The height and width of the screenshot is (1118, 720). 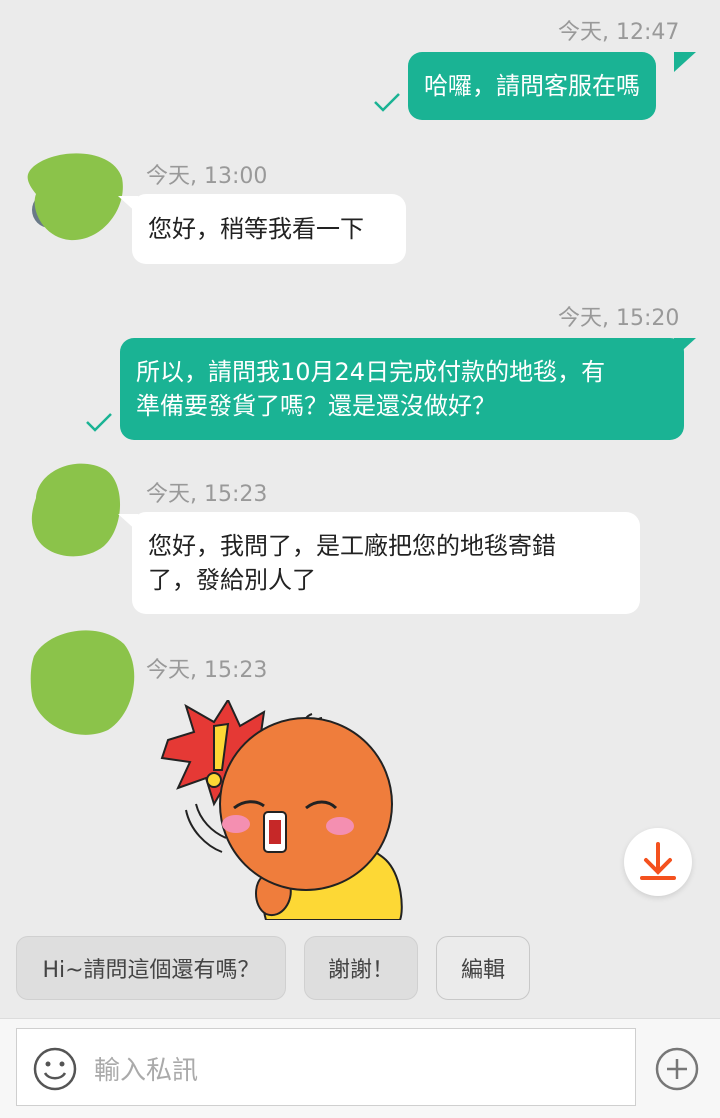 What do you see at coordinates (677, 1069) in the screenshot?
I see `add-icon` at bounding box center [677, 1069].